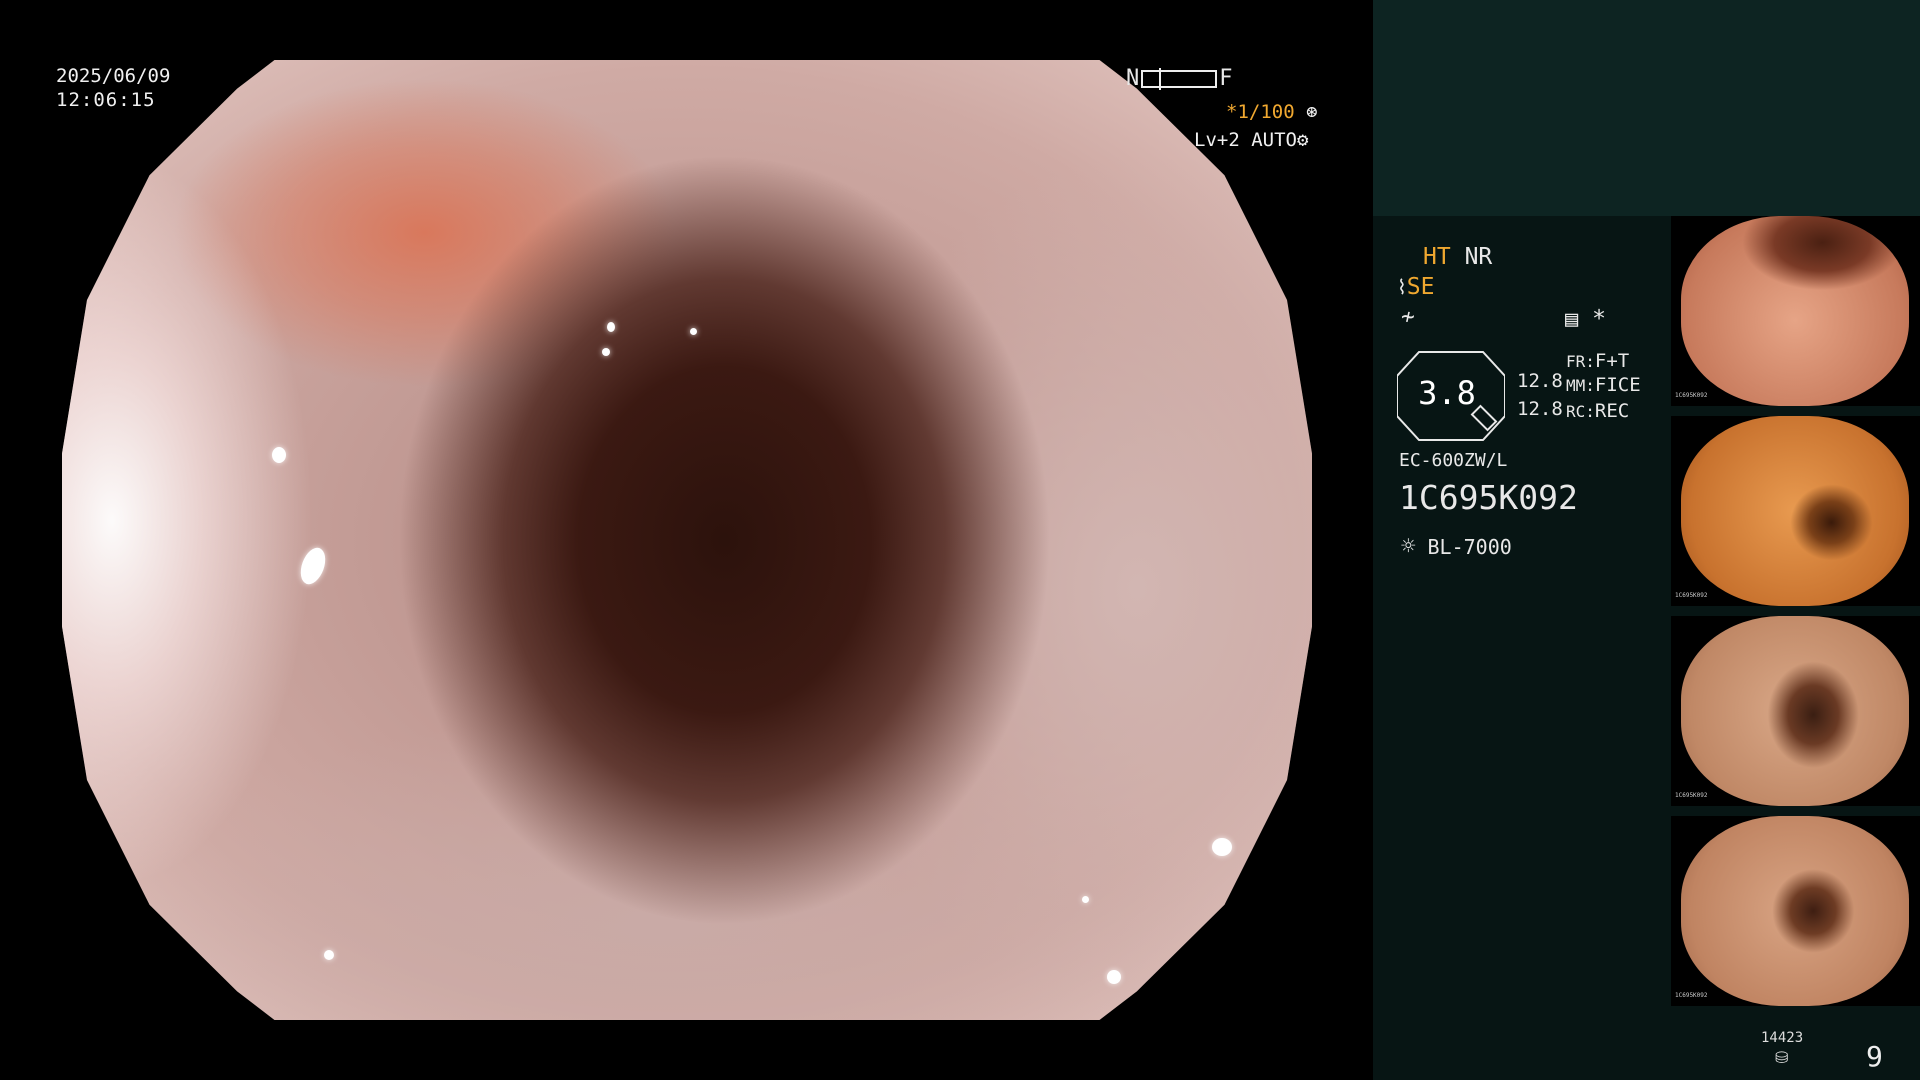 The height and width of the screenshot is (1080, 1920). Describe the element at coordinates (1420, 287) in the screenshot. I see `se-flag: SE` at that location.